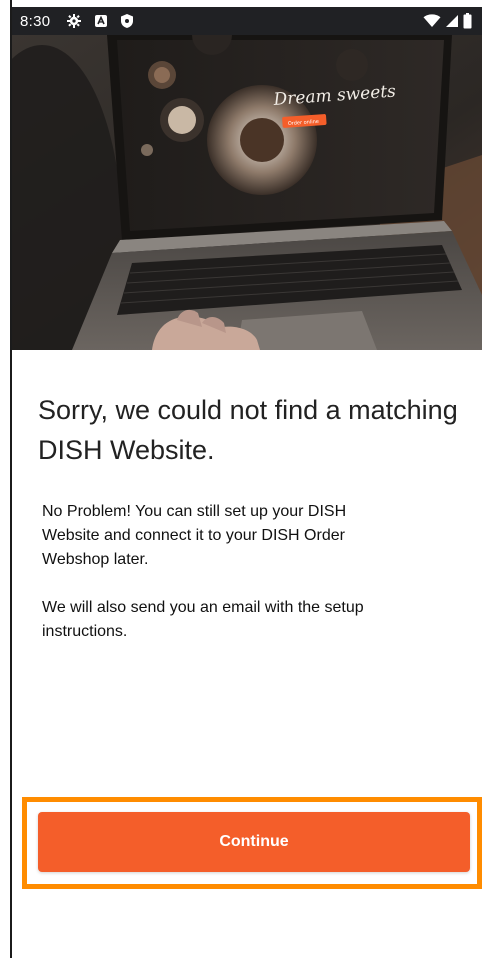 This screenshot has height=958, width=482. Describe the element at coordinates (432, 21) in the screenshot. I see `wifi-icon` at that location.